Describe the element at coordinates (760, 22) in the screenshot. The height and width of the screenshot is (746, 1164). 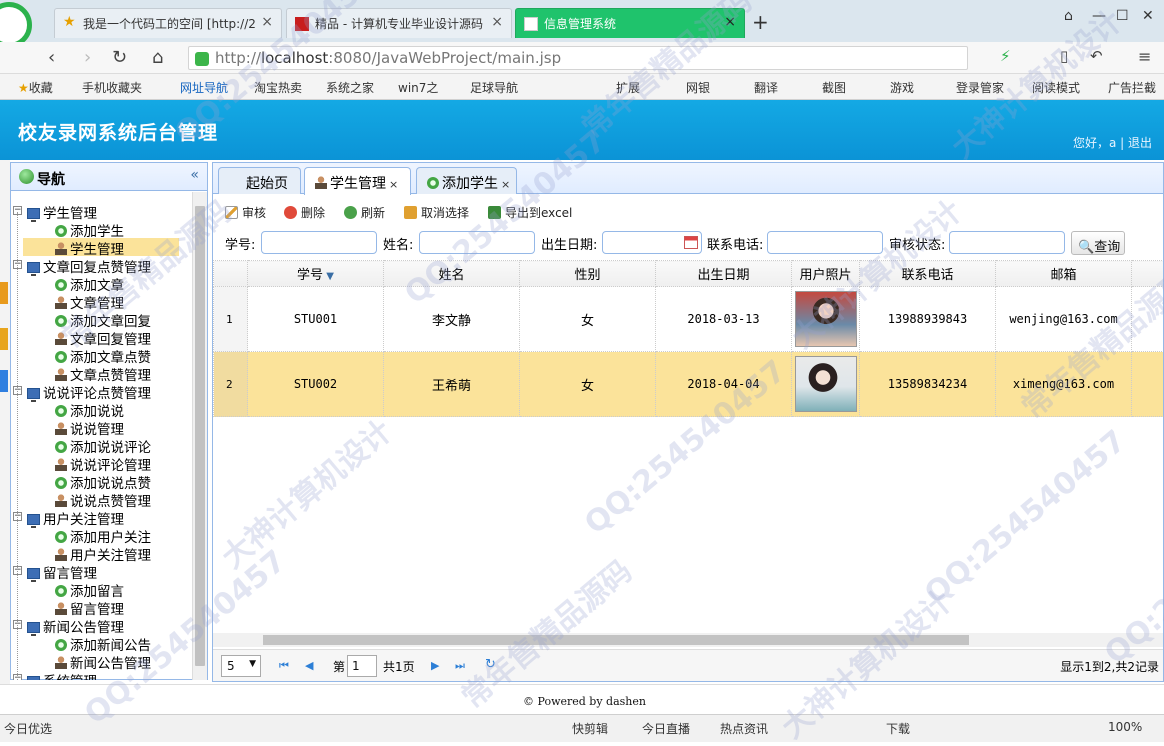
I see `new-tab-icon: +` at that location.